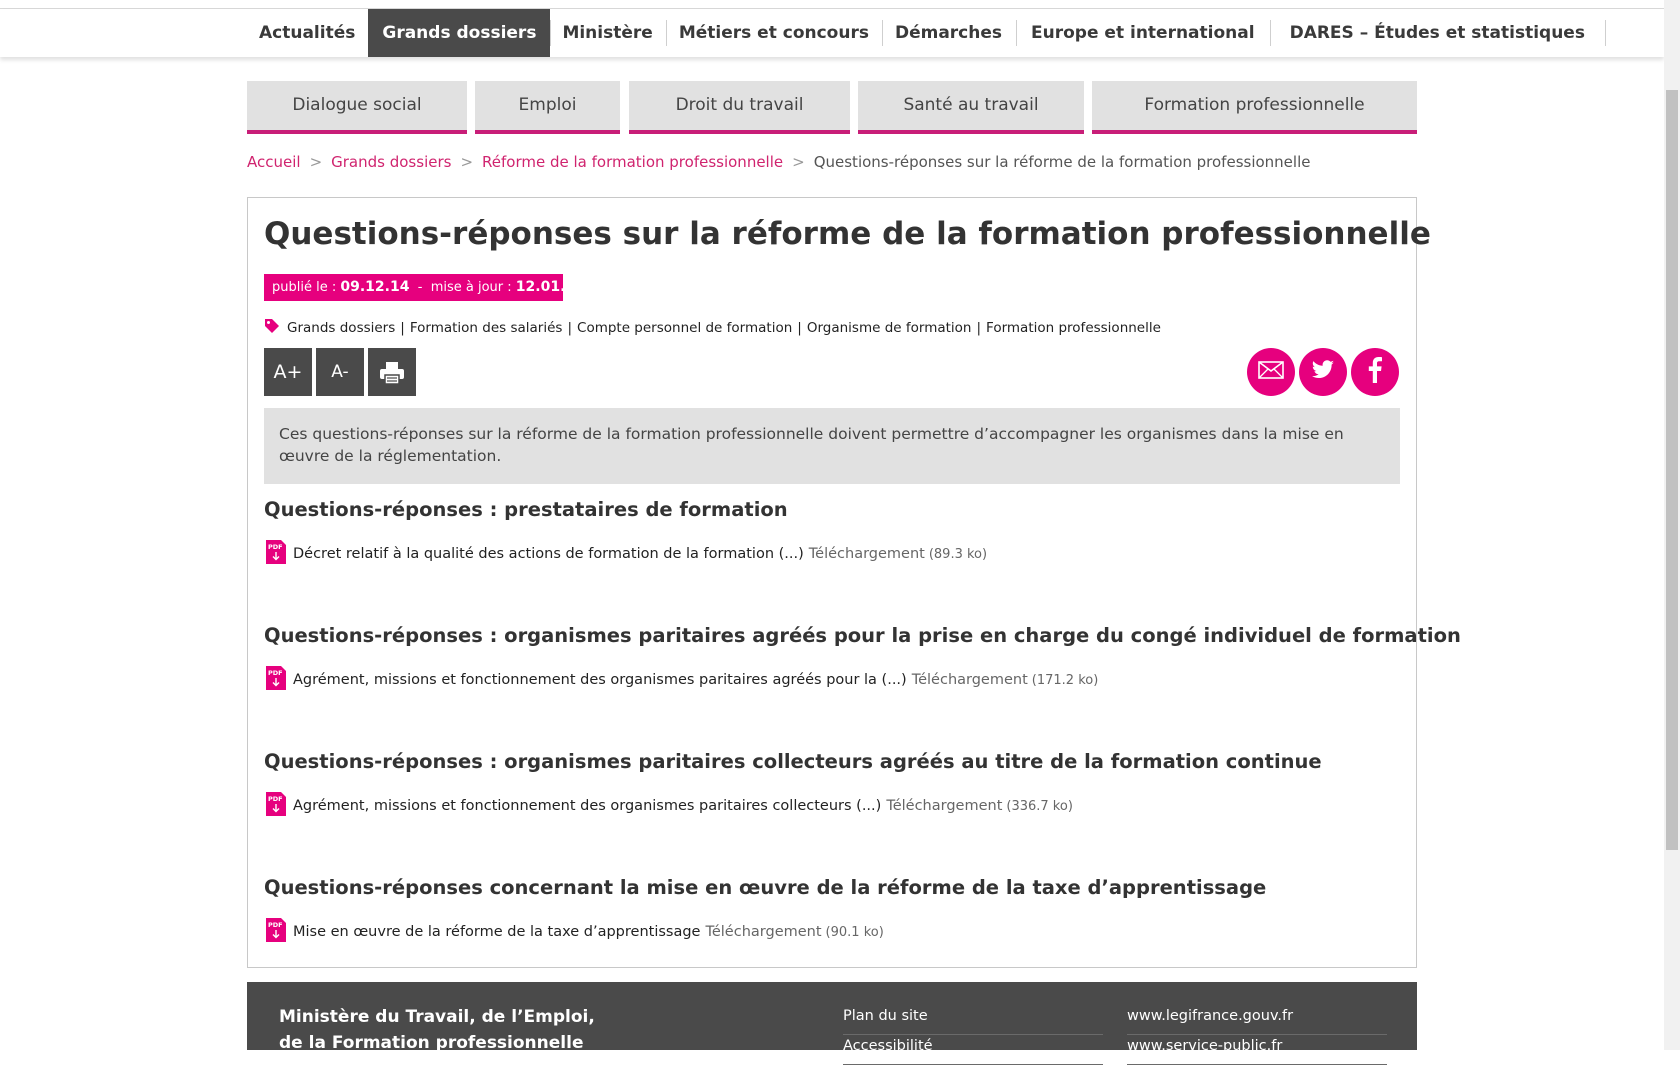 This screenshot has height=1068, width=1680. Describe the element at coordinates (486, 328) in the screenshot. I see `tag-formation-salaries: Formation des salariés` at that location.